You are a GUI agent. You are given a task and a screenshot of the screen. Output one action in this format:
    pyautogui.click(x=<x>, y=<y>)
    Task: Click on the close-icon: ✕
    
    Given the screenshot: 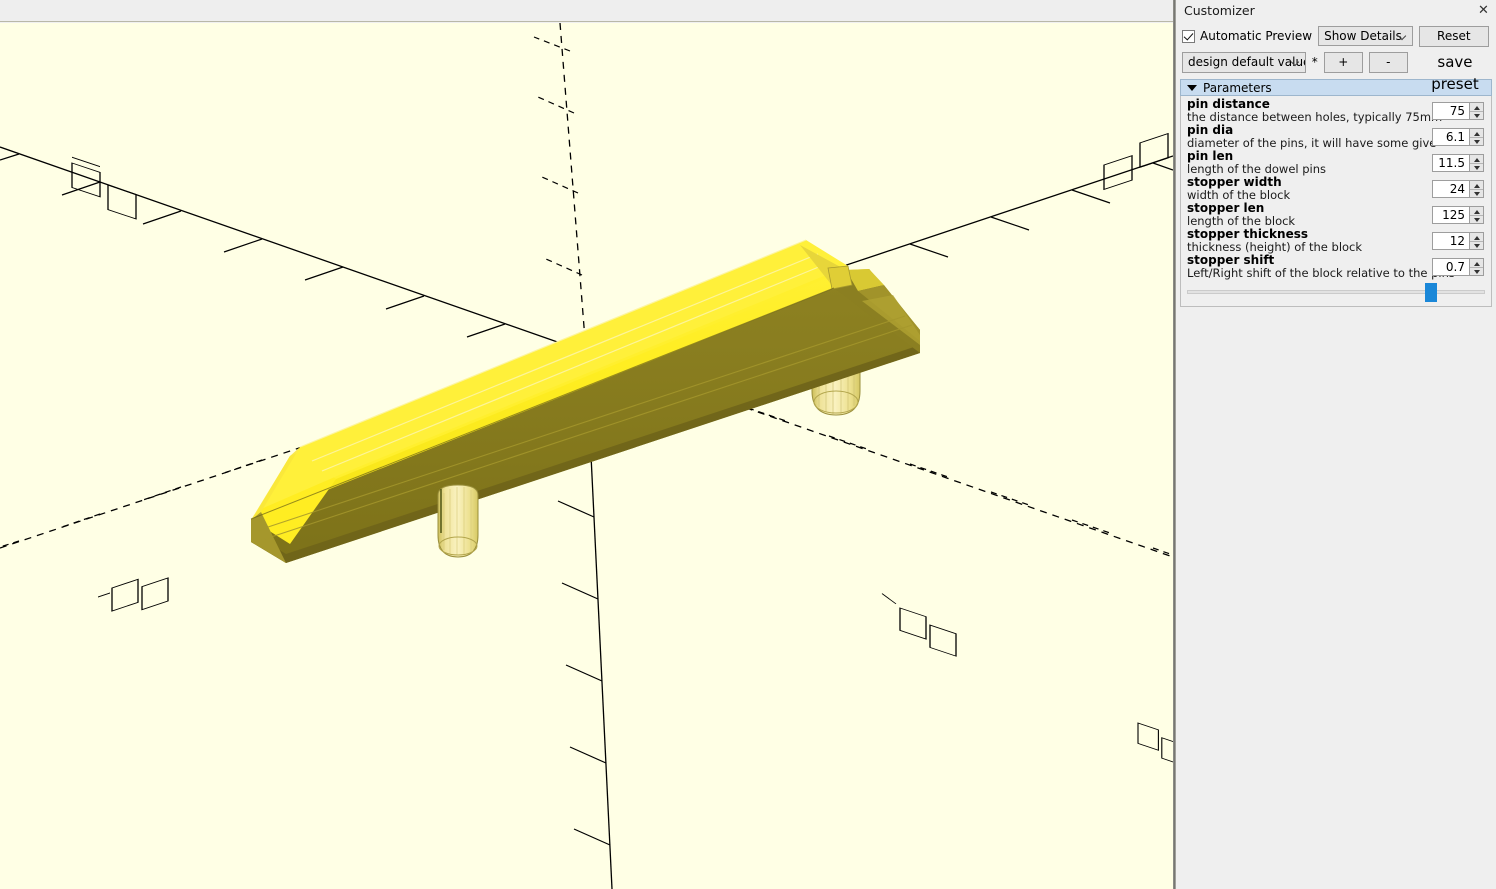 What is the action you would take?
    pyautogui.click(x=1483, y=11)
    